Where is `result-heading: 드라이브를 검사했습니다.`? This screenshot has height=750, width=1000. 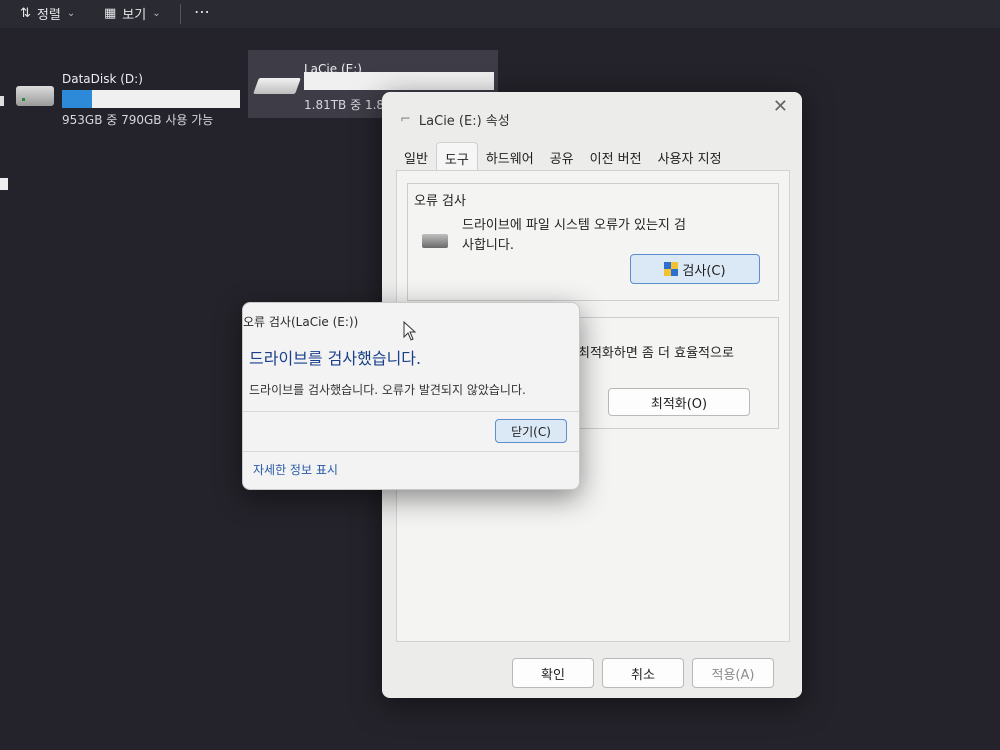 result-heading: 드라이브를 검사했습니다. is located at coordinates (335, 358).